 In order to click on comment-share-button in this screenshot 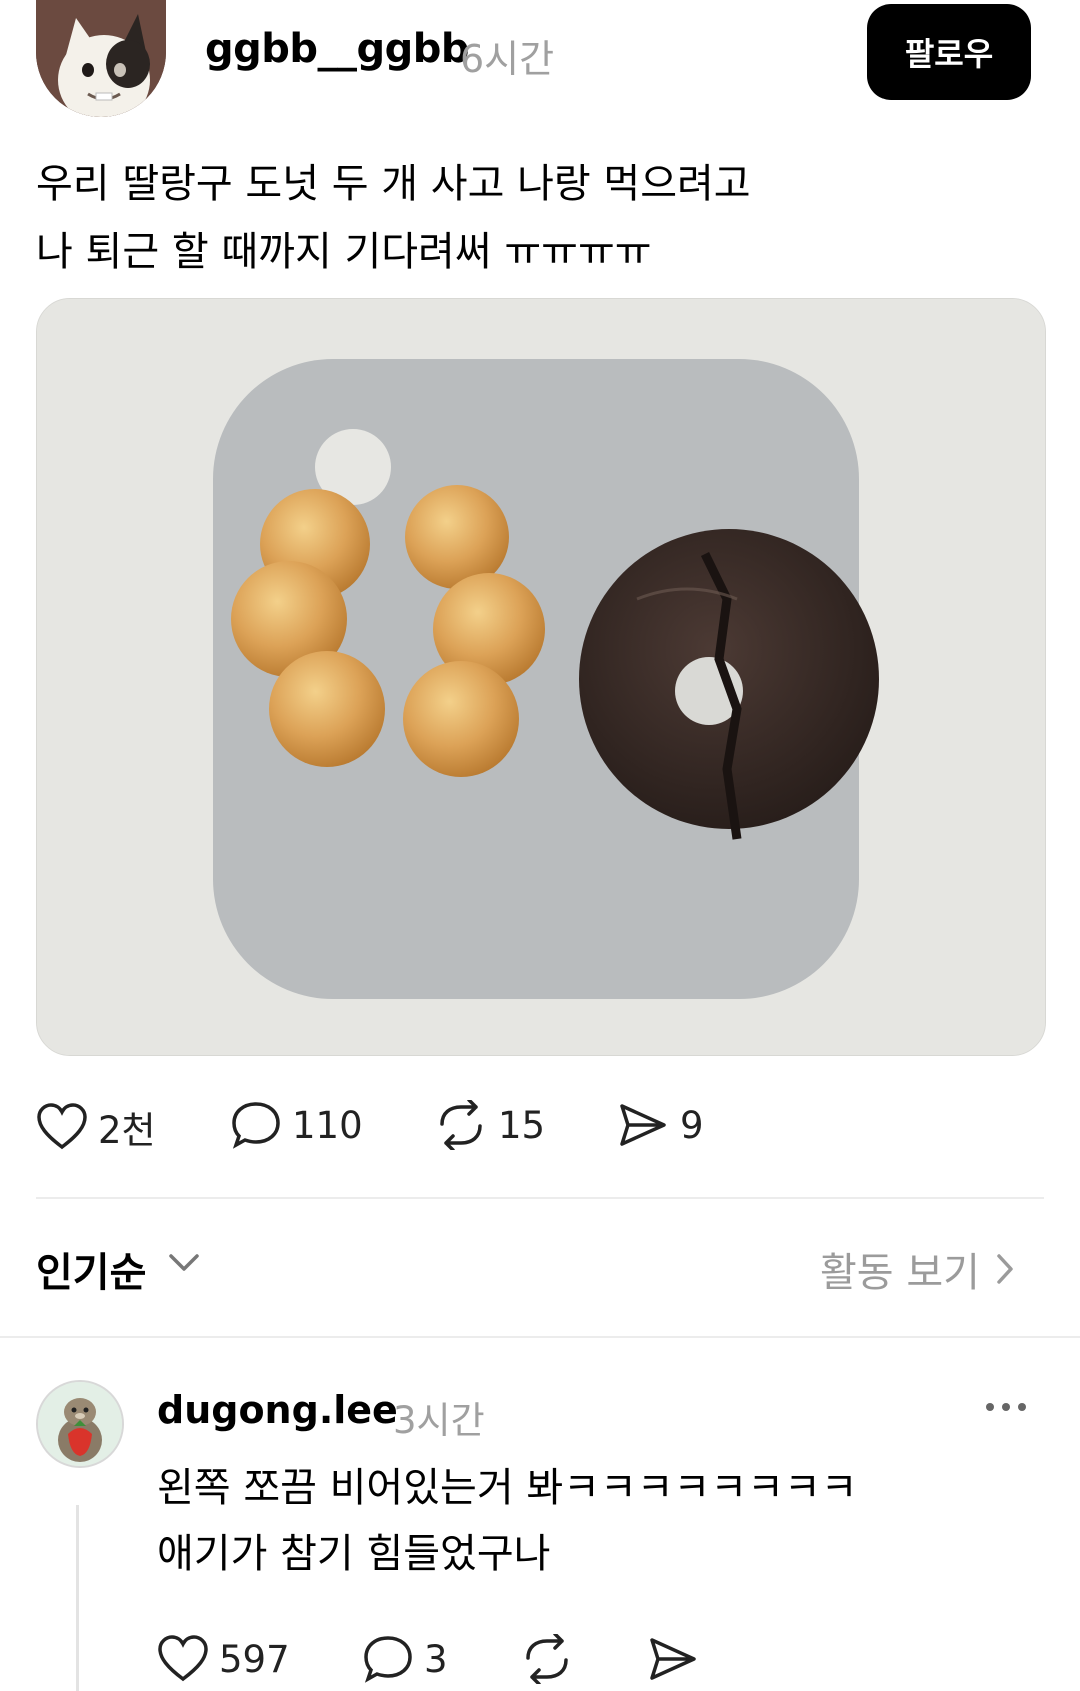, I will do `click(673, 1659)`.